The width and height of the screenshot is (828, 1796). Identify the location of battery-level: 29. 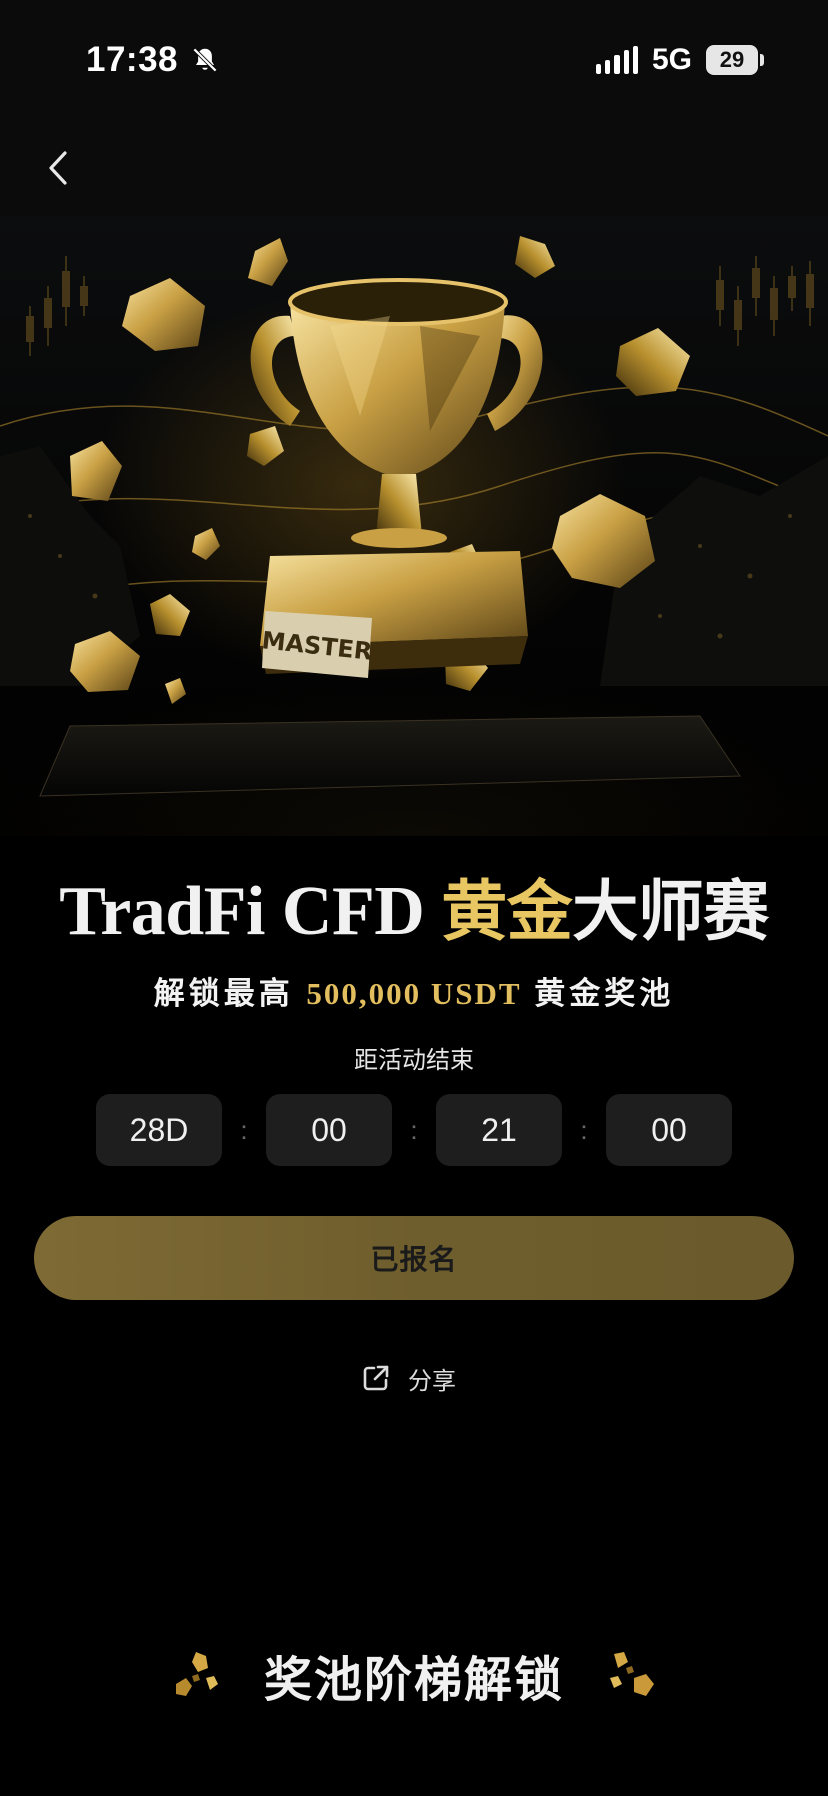
(732, 59).